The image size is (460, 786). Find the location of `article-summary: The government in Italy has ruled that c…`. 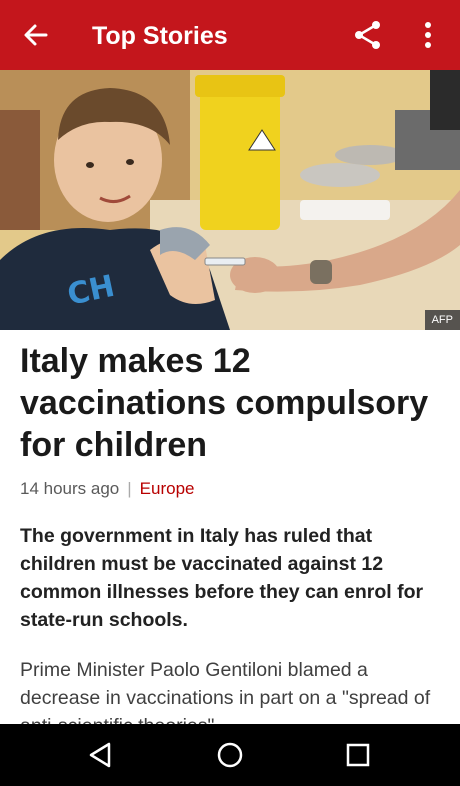

article-summary: The government in Italy has ruled that c… is located at coordinates (222, 578).